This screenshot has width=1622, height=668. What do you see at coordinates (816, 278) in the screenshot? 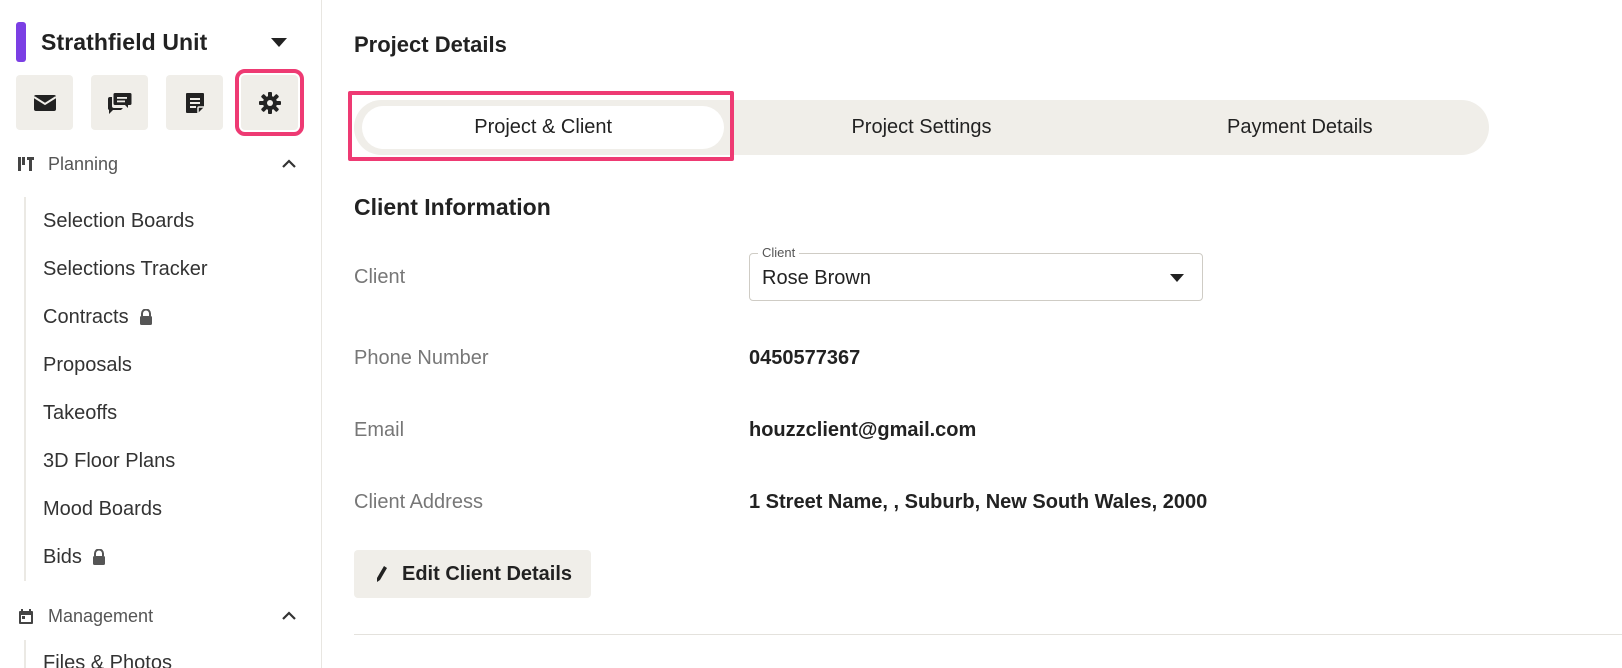
I see `client-select-value: Rose Brown` at bounding box center [816, 278].